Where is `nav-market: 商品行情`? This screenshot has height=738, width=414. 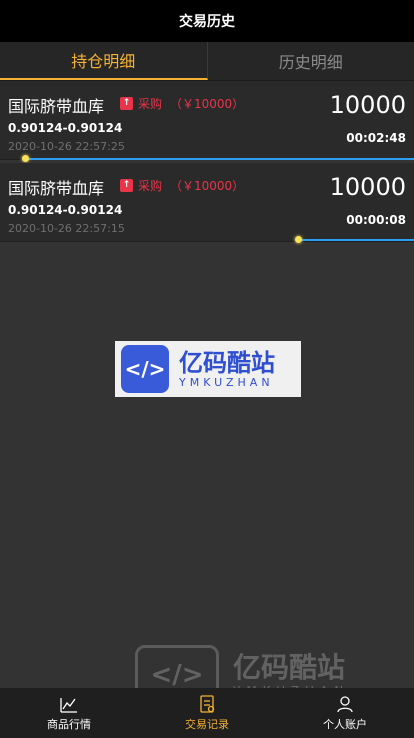 nav-market: 商品行情 is located at coordinates (69, 713).